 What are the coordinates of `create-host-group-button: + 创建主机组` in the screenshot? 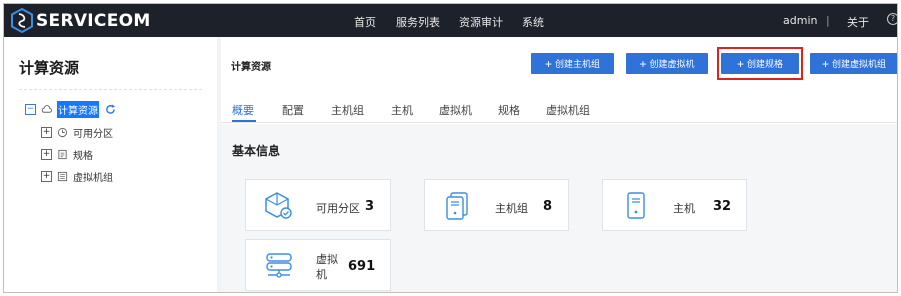 It's located at (572, 63).